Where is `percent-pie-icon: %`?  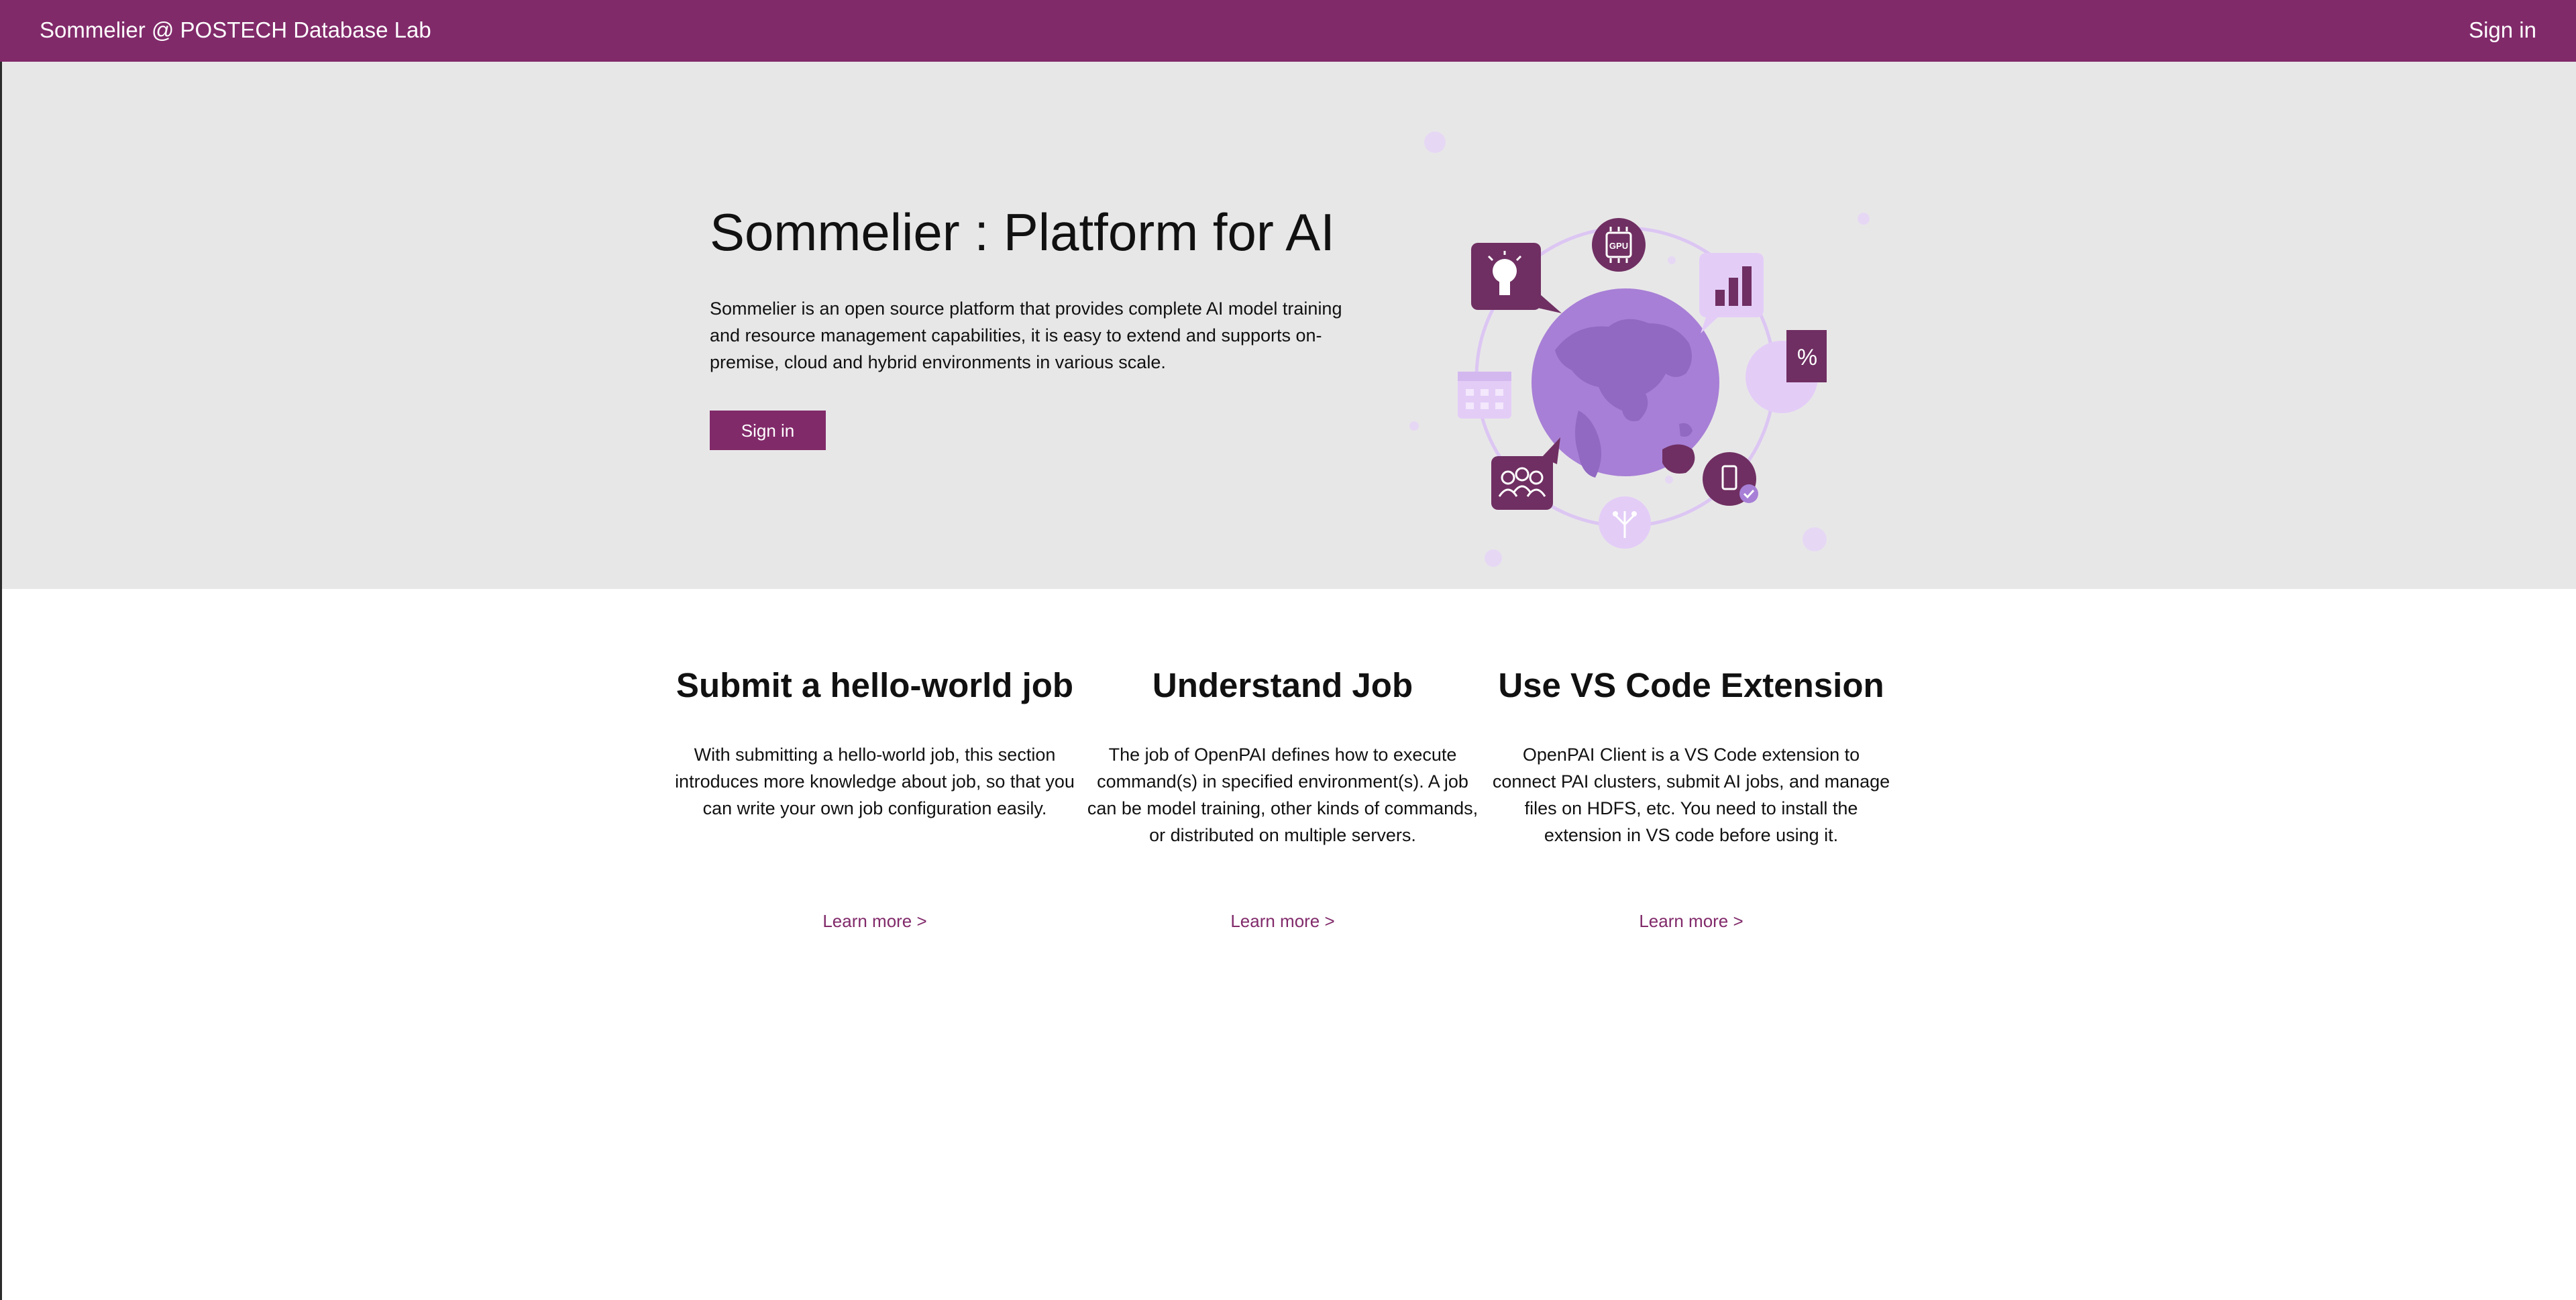
percent-pie-icon: % is located at coordinates (1786, 372).